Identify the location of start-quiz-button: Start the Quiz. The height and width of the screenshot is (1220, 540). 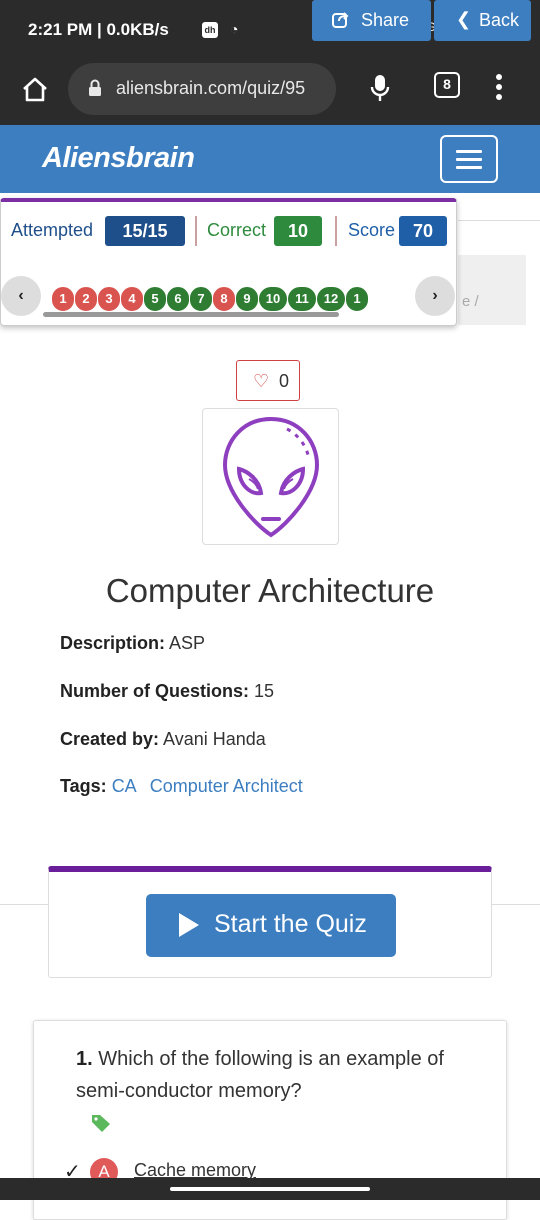
(271, 925).